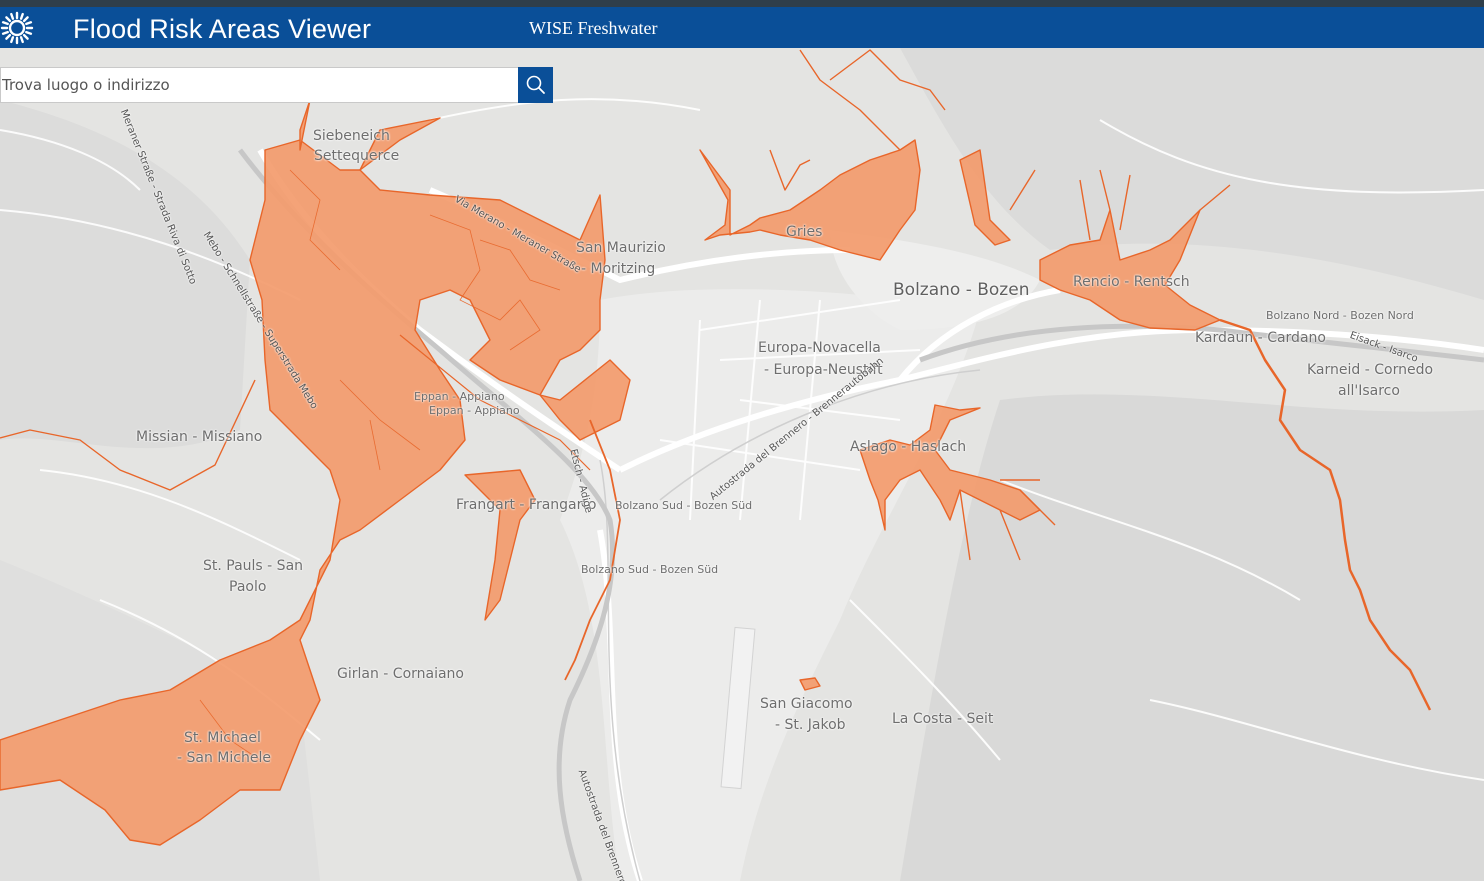 The image size is (1484, 881). Describe the element at coordinates (806, 704) in the screenshot. I see `place-label: San Giacomo` at that location.